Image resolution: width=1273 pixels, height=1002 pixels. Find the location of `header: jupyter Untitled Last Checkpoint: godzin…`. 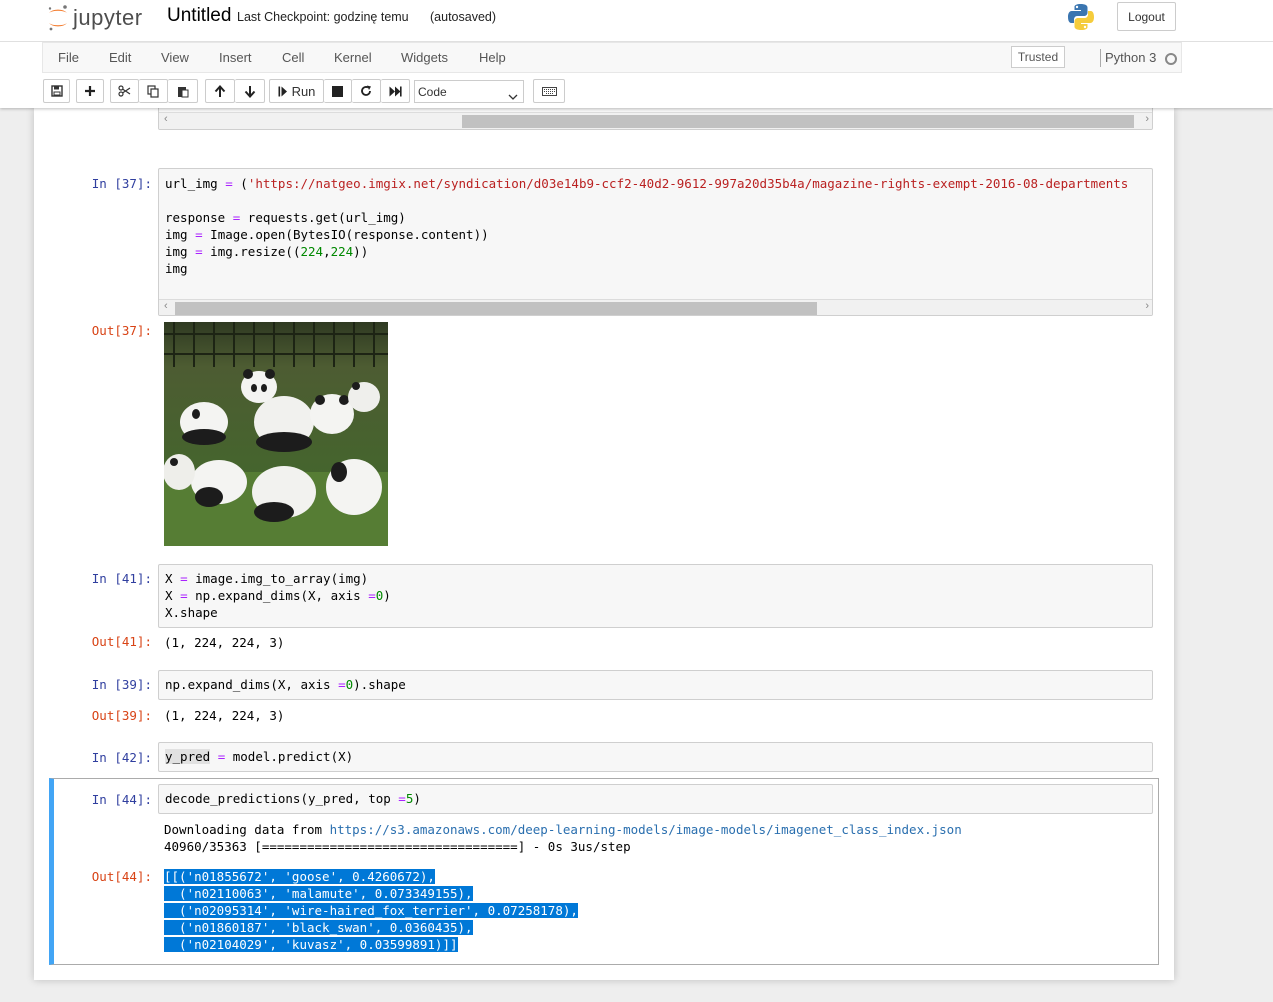

header: jupyter Untitled Last Checkpoint: godzin… is located at coordinates (636, 54).